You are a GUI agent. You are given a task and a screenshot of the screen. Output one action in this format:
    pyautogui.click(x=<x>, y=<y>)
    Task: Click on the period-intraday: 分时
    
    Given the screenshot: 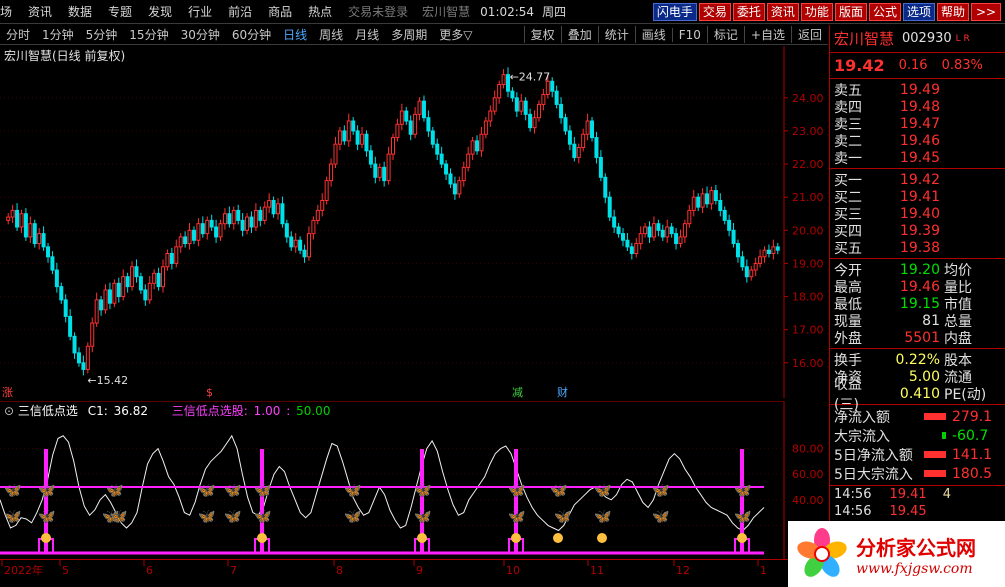 What is the action you would take?
    pyautogui.click(x=18, y=34)
    